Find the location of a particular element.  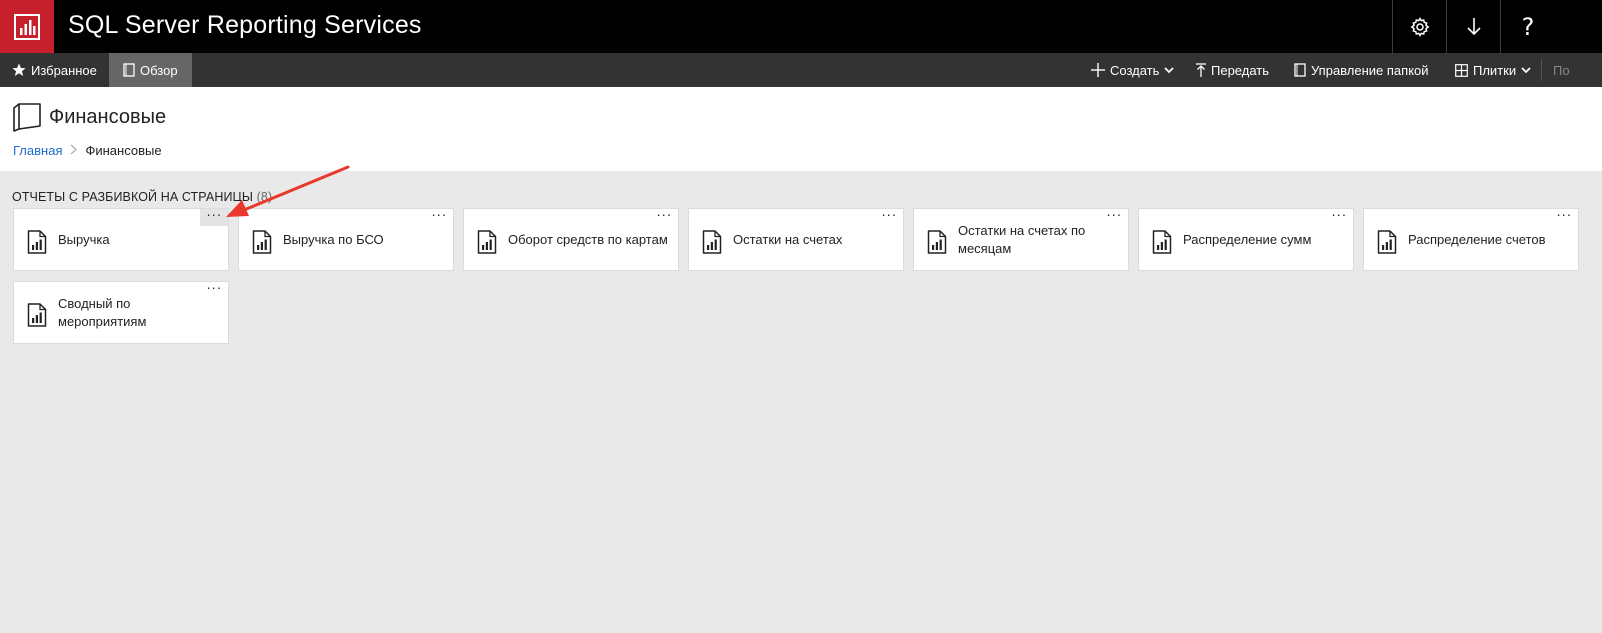

view-tiles-button: Плитки is located at coordinates (1493, 70).